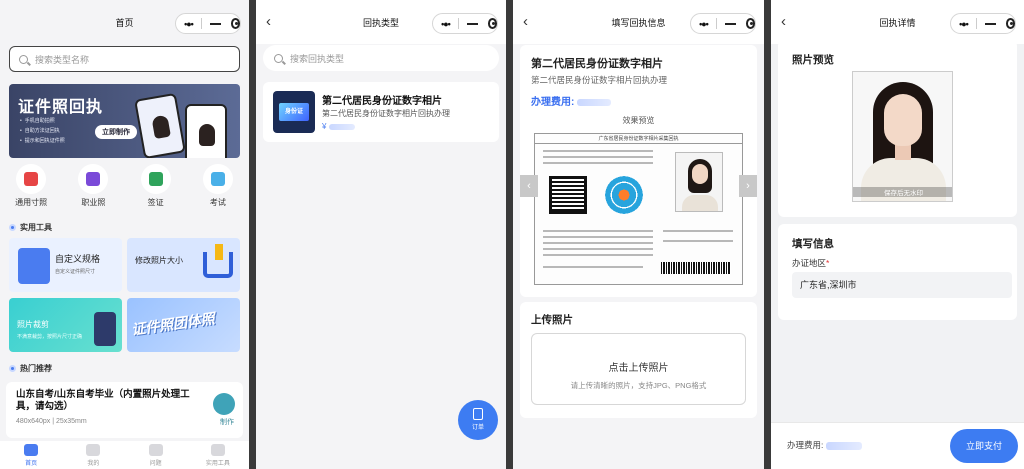 The width and height of the screenshot is (1024, 469). I want to click on category-professional: 职业照, so click(93, 186).